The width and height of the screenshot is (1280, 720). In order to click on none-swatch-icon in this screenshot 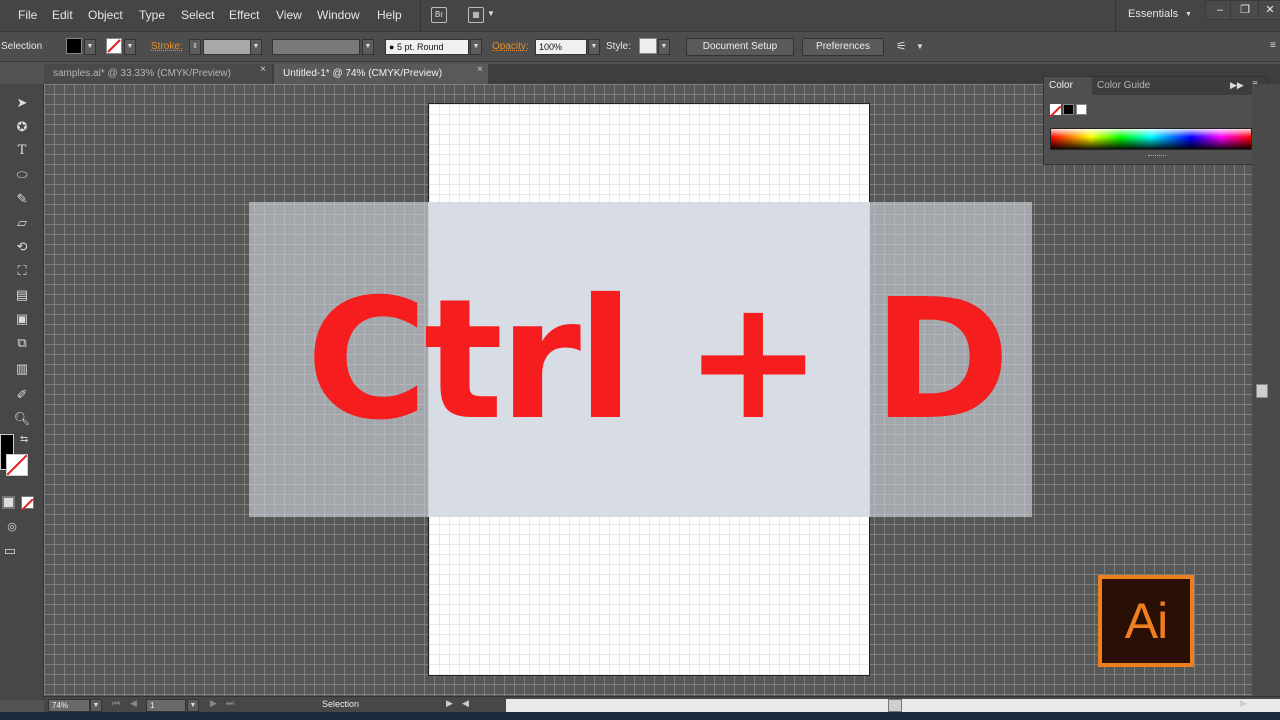, I will do `click(17, 465)`.